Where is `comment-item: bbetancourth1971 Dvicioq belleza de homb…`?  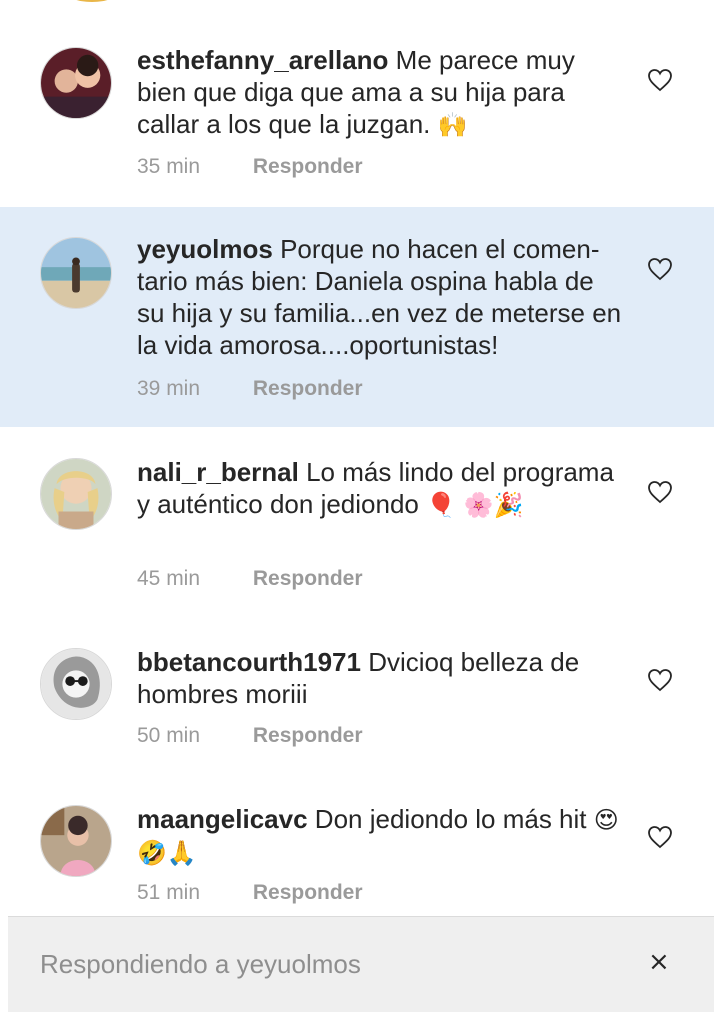
comment-item: bbetancourth1971 Dvicioq belleza de homb… is located at coordinates (357, 705).